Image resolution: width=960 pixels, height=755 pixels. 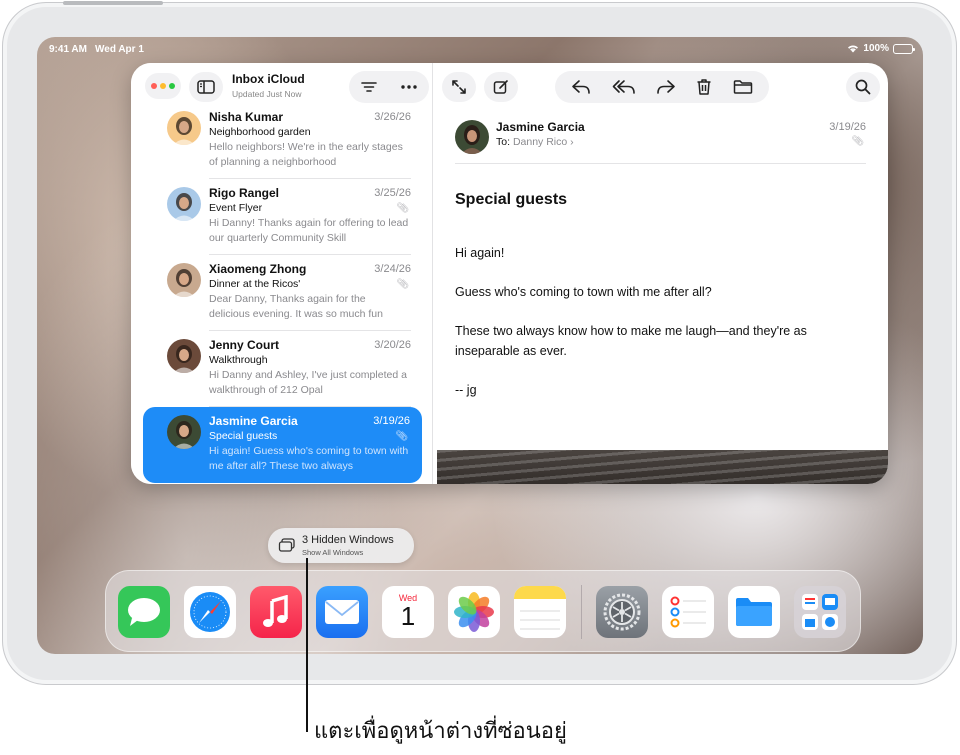 What do you see at coordinates (68, 49) in the screenshot?
I see `status-time: 9:41 AM` at bounding box center [68, 49].